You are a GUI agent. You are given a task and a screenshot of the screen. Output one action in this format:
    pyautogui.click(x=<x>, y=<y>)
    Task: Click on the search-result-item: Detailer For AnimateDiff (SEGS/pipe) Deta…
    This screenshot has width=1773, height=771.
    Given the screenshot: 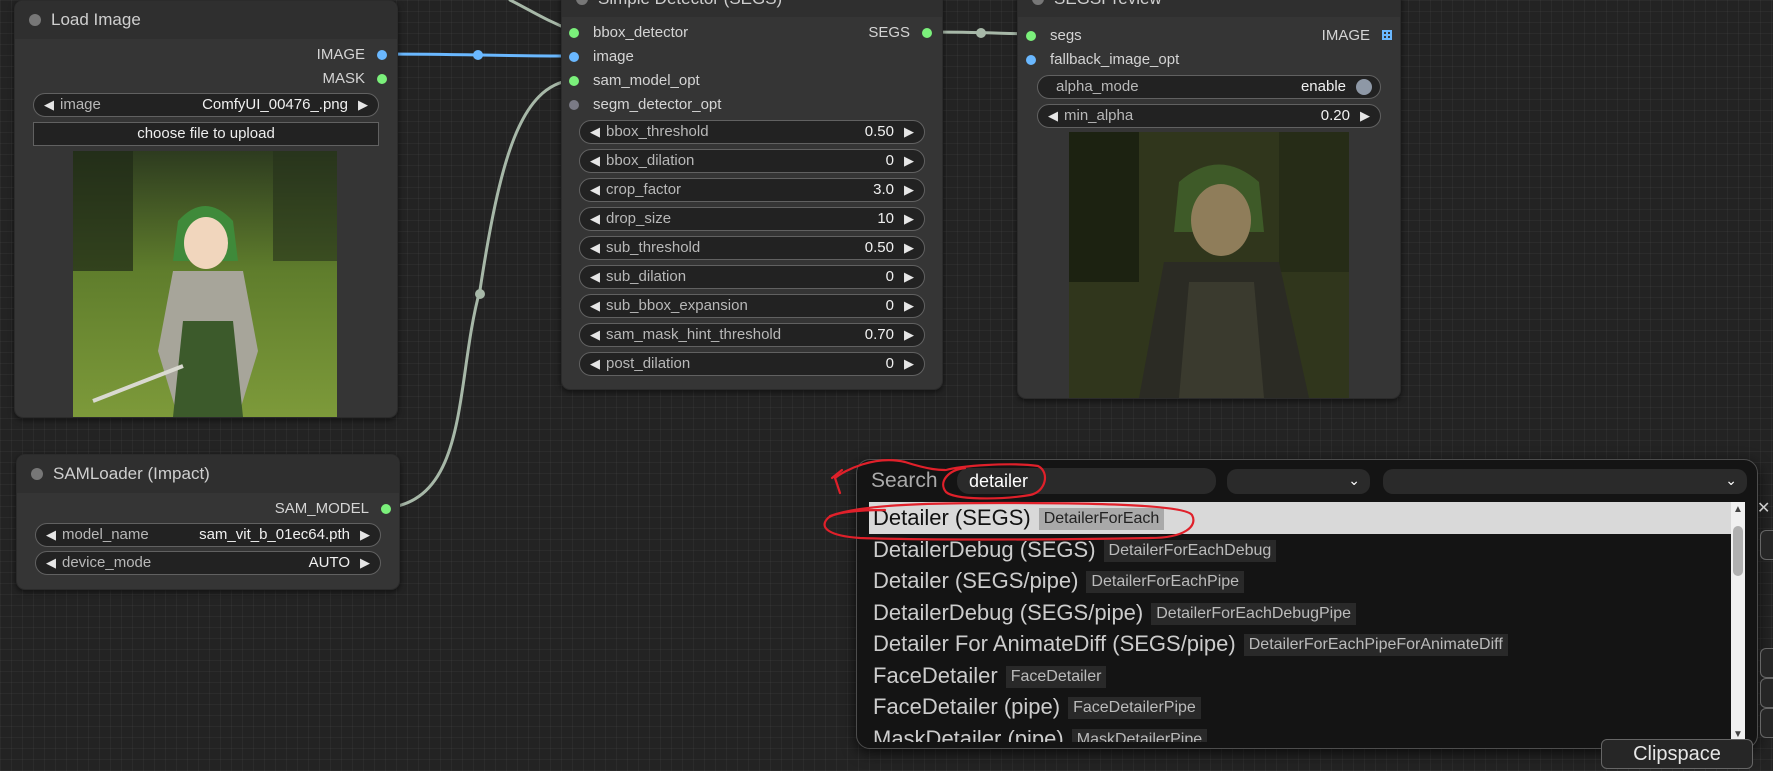 What is the action you would take?
    pyautogui.click(x=1303, y=644)
    